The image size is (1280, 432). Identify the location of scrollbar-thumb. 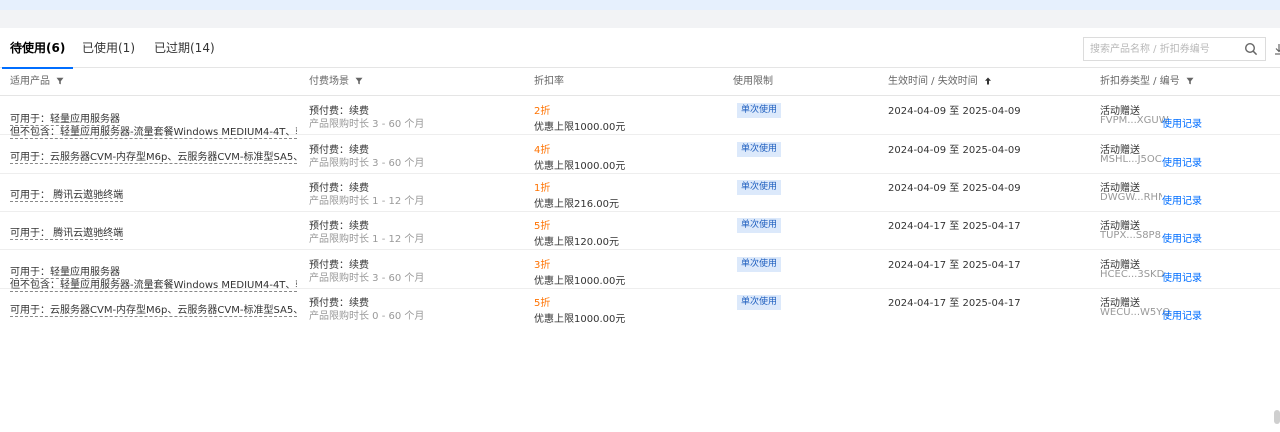
(1277, 417).